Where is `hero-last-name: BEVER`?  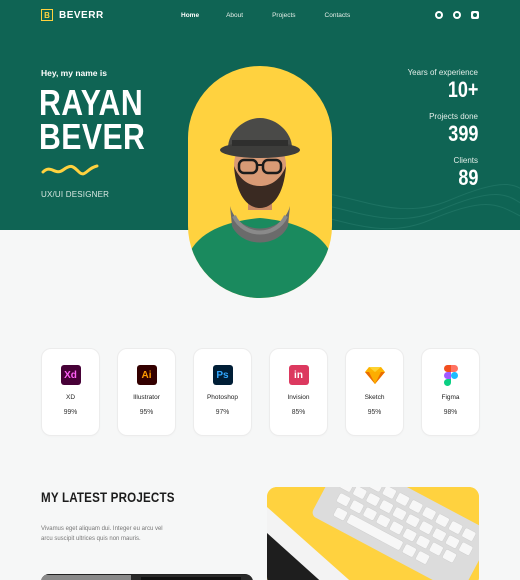 hero-last-name: BEVER is located at coordinates (92, 136).